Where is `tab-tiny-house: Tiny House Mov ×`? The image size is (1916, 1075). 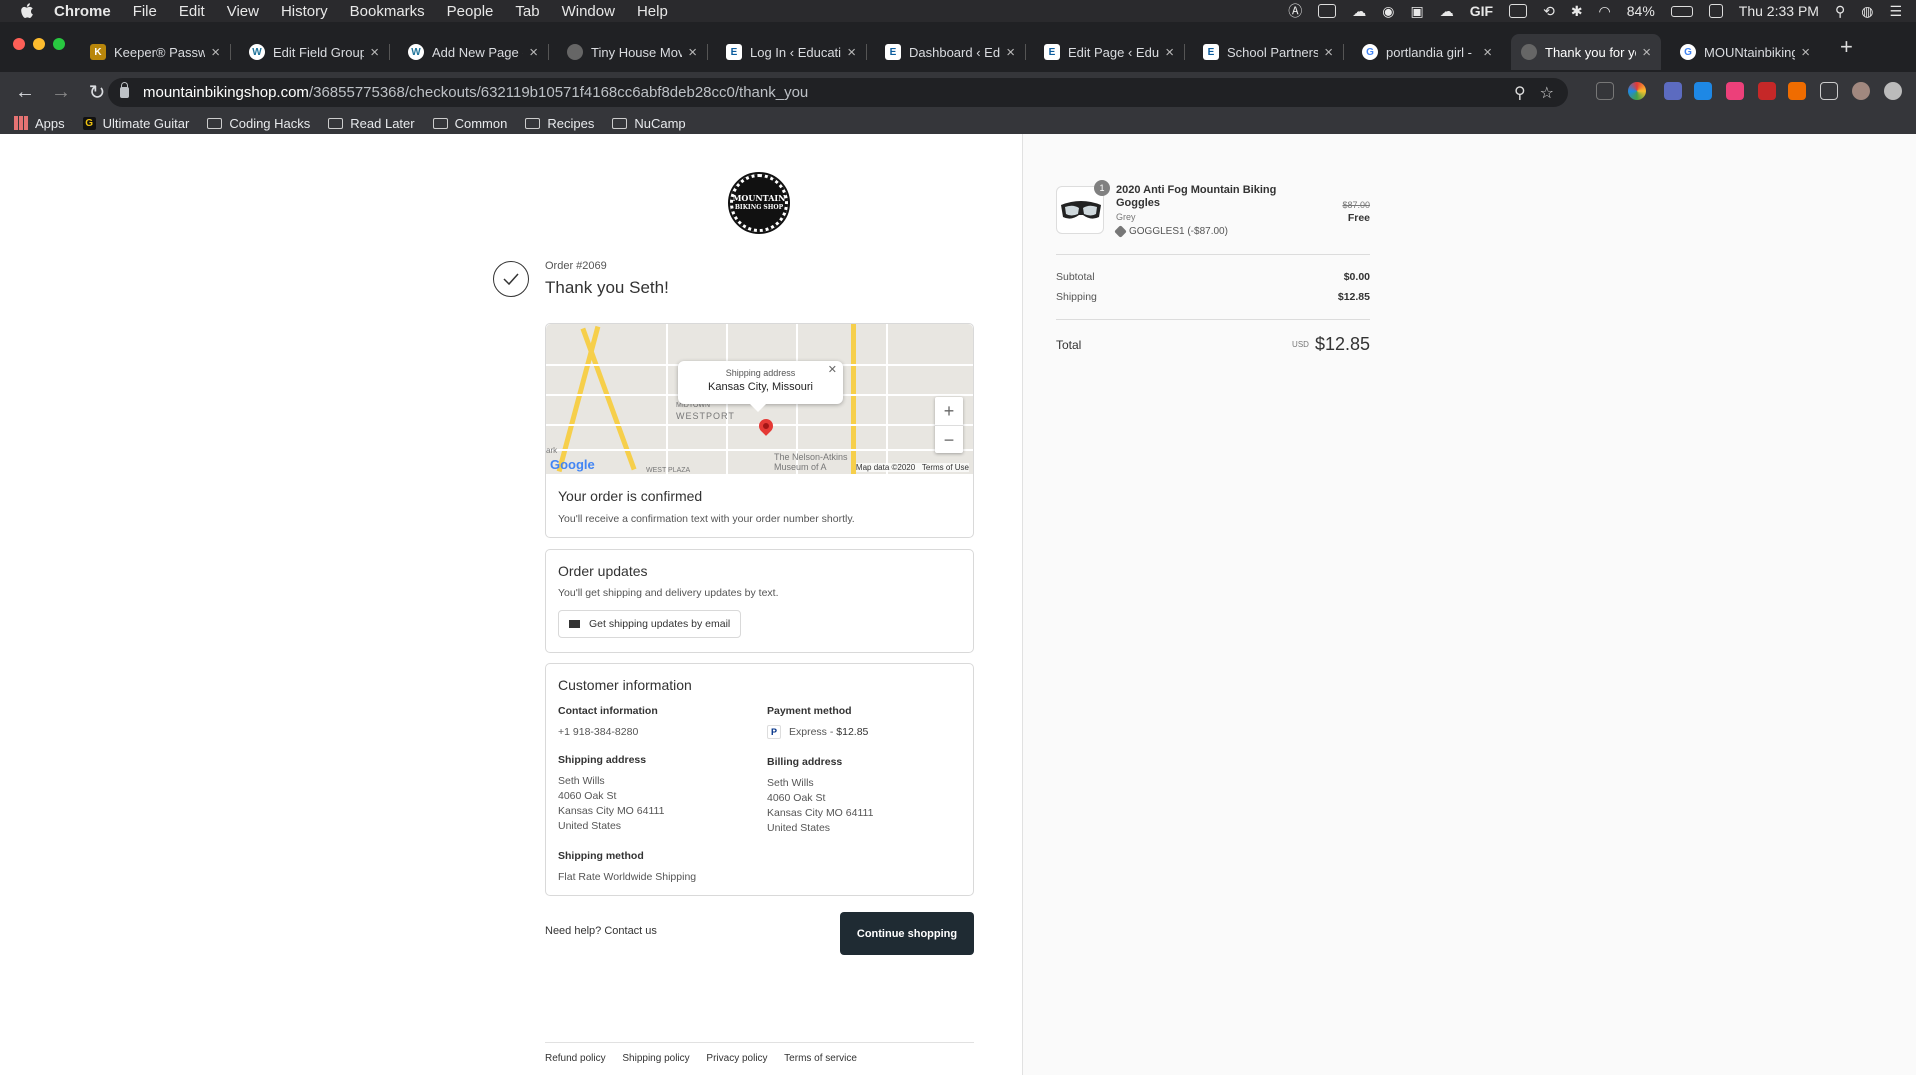
tab-tiny-house: Tiny House Mov × is located at coordinates (632, 52).